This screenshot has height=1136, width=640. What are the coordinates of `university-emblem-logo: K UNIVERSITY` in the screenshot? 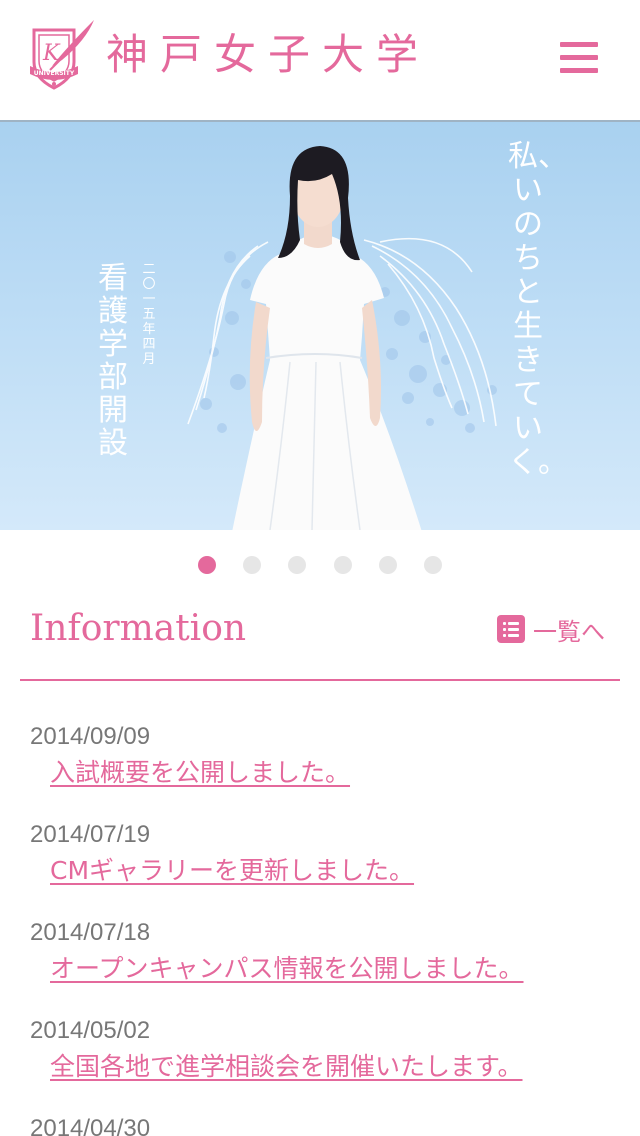 It's located at (64, 56).